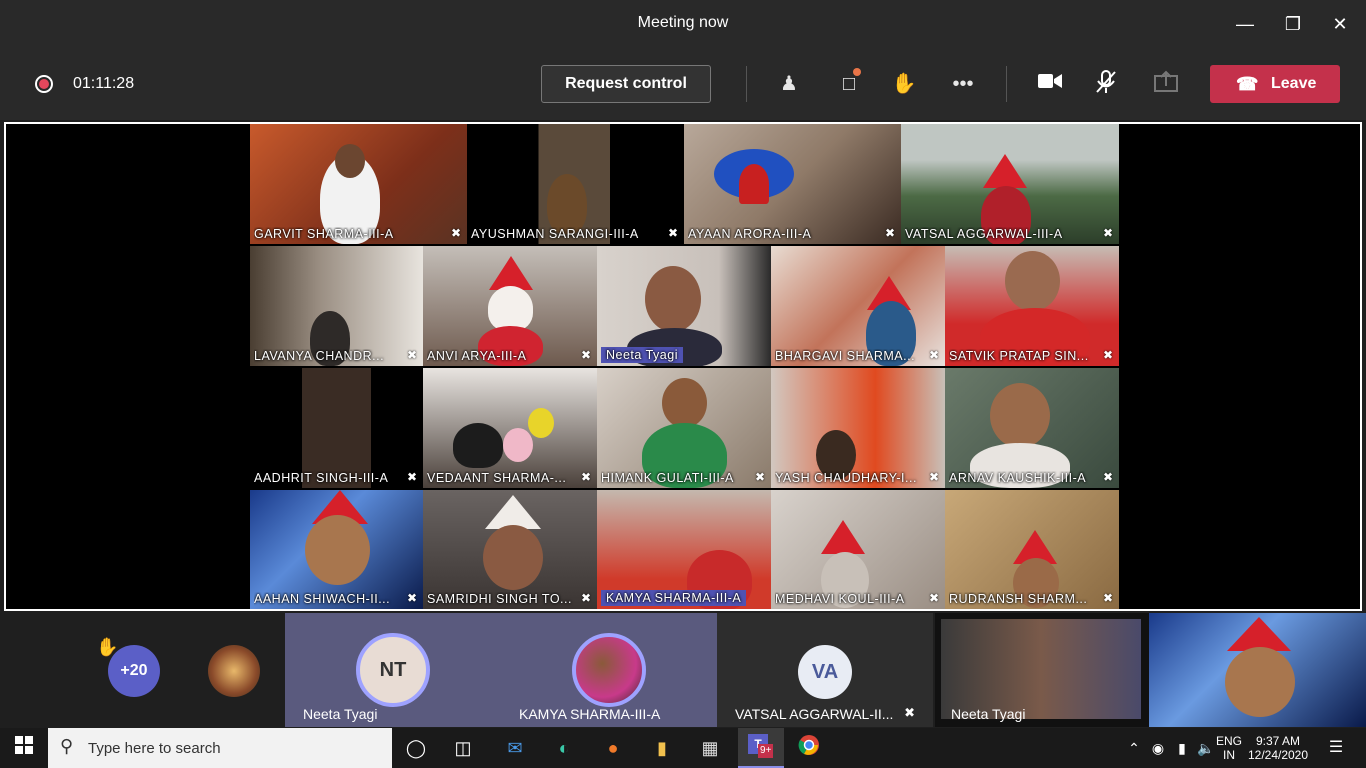 This screenshot has height=768, width=1366. I want to click on participant-tile: NT Neeta Tyagi, so click(393, 670).